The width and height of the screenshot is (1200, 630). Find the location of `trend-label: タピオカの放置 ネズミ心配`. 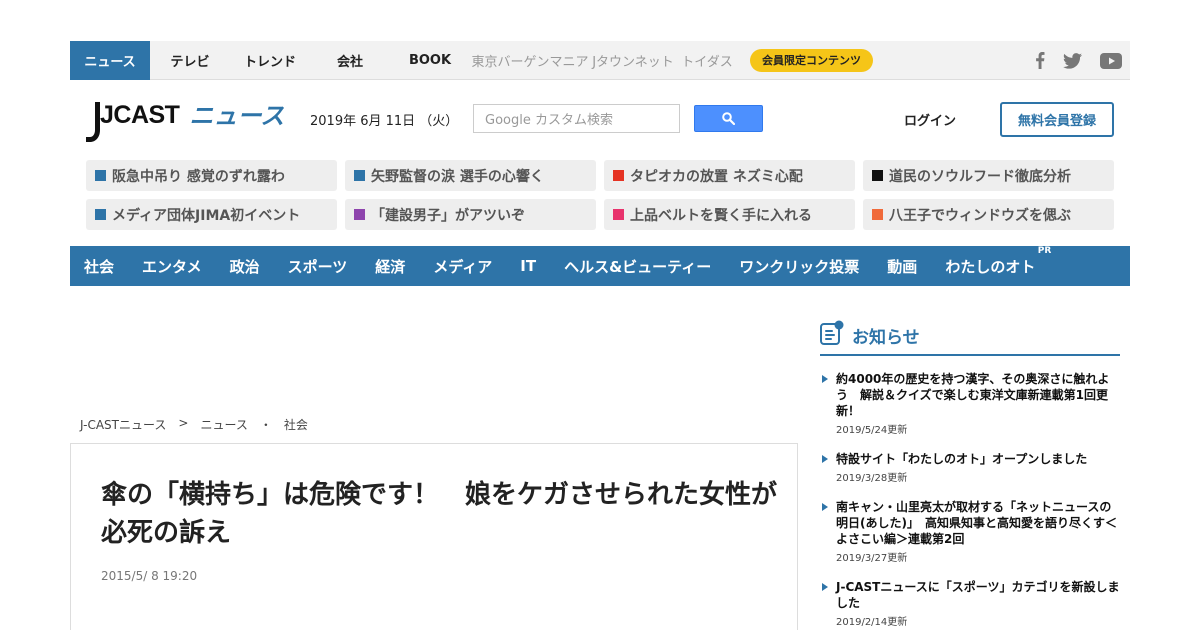

trend-label: タピオカの放置 ネズミ心配 is located at coordinates (716, 176).